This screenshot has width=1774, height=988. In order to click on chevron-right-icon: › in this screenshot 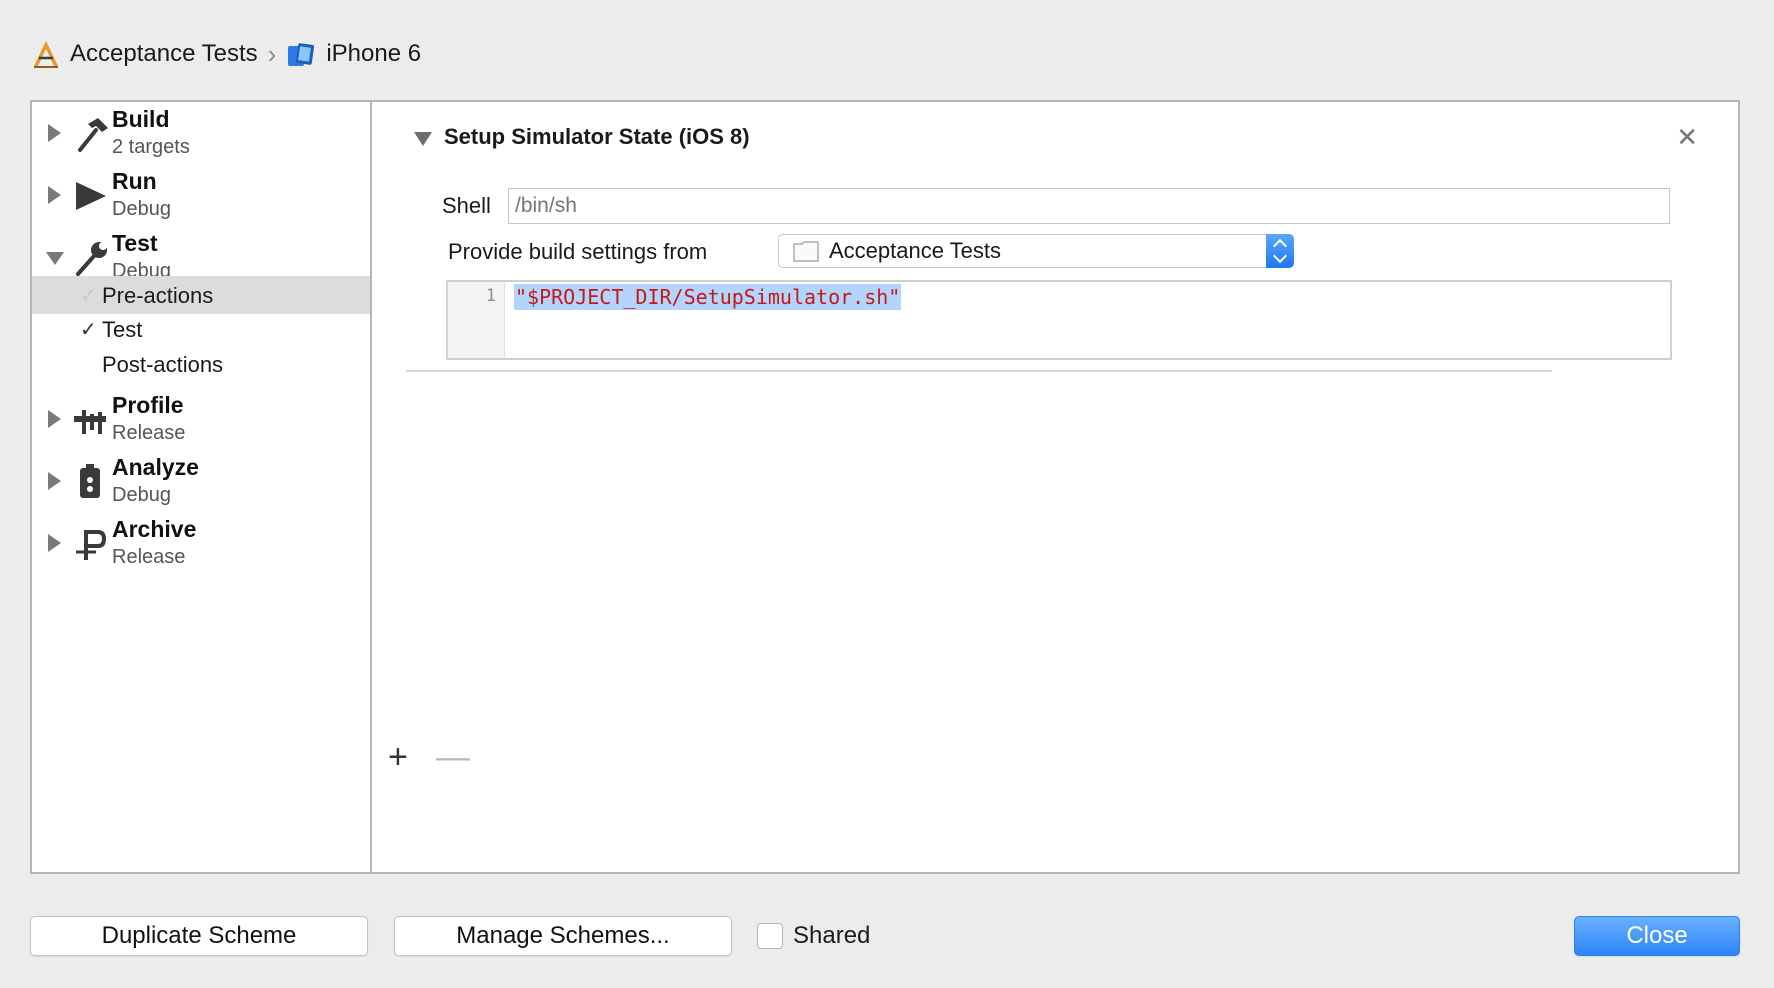, I will do `click(272, 53)`.